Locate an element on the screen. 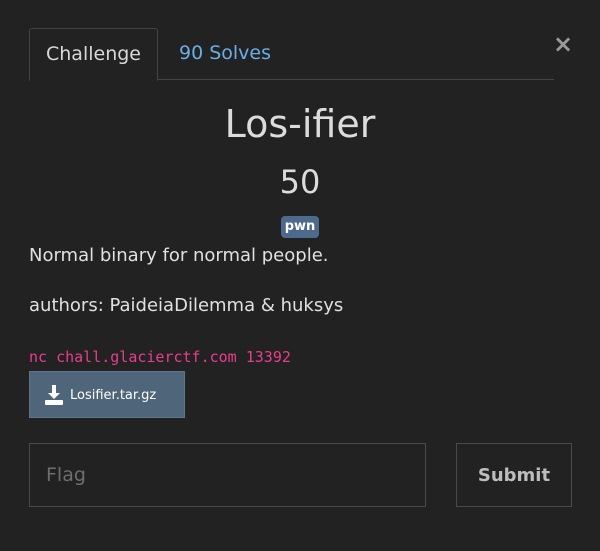 The width and height of the screenshot is (600, 551). file-name: Losifier.tar.gz is located at coordinates (113, 395).